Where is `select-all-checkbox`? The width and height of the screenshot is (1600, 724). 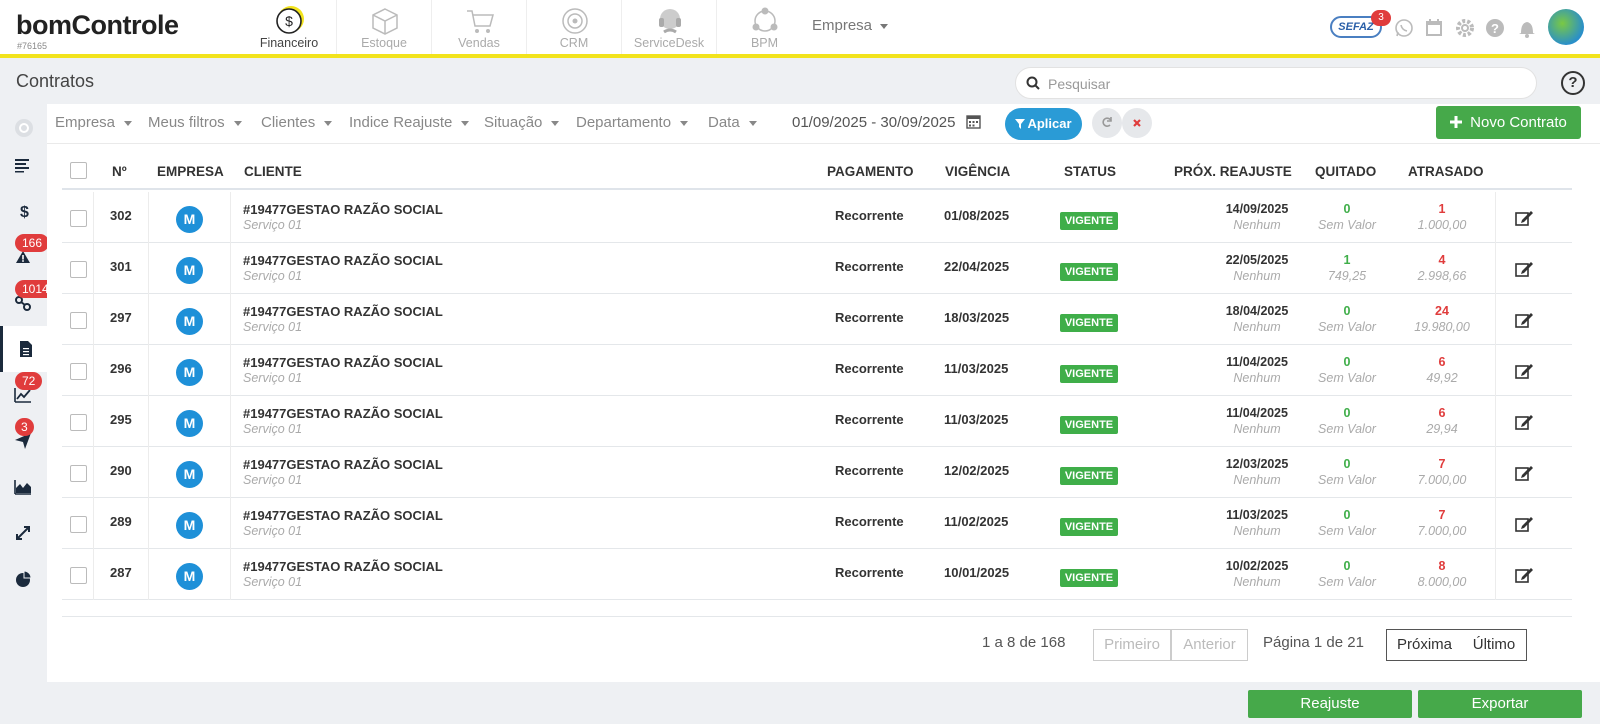
select-all-checkbox is located at coordinates (78, 170).